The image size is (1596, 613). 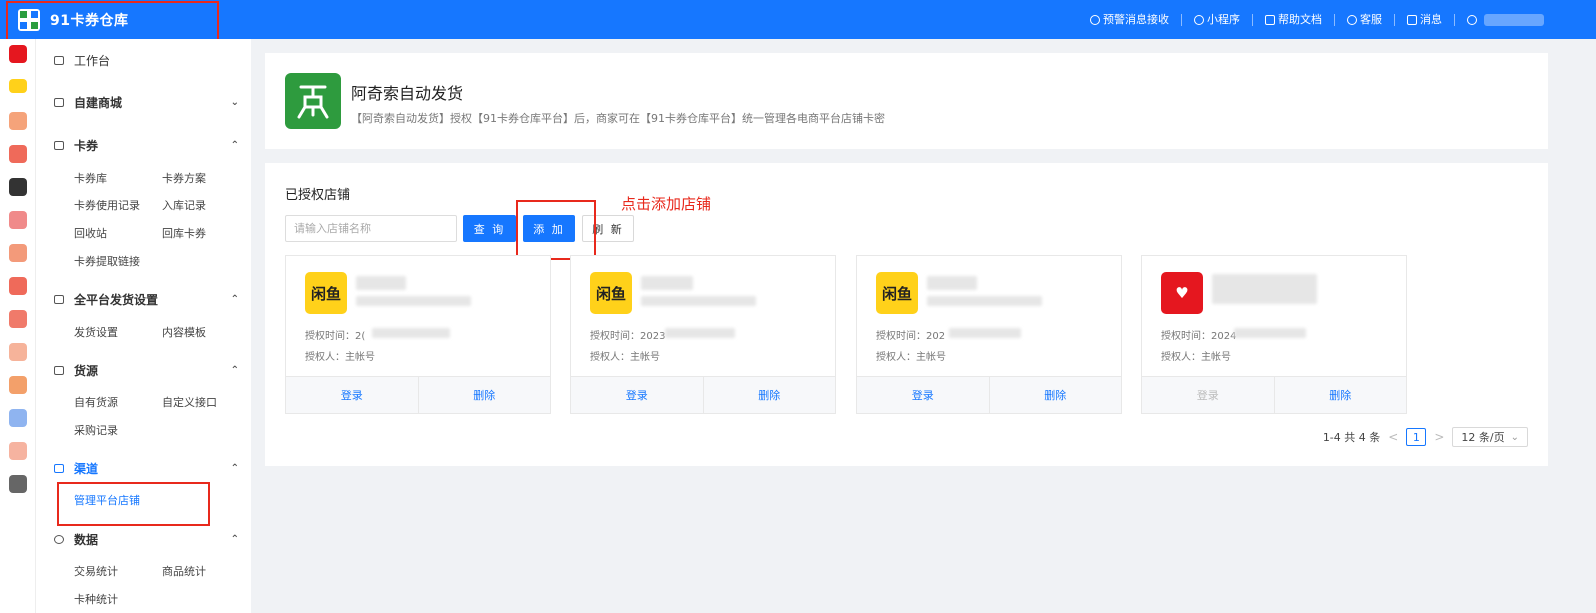 What do you see at coordinates (98, 103) in the screenshot?
I see `sidebar-label: 自建商城` at bounding box center [98, 103].